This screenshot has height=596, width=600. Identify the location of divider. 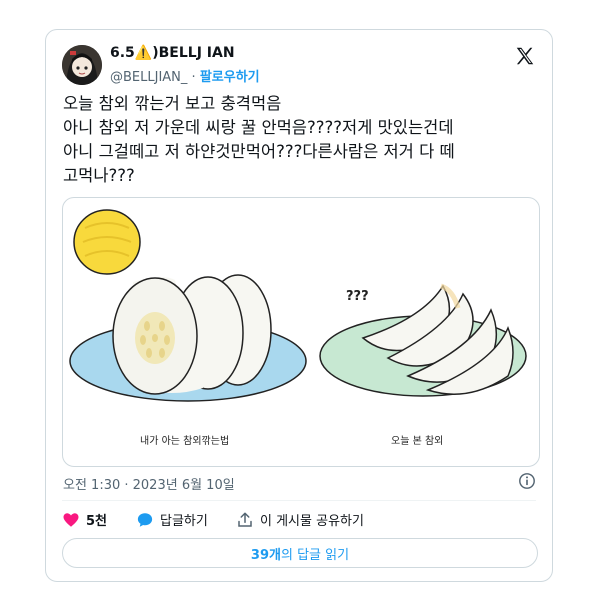
(299, 500).